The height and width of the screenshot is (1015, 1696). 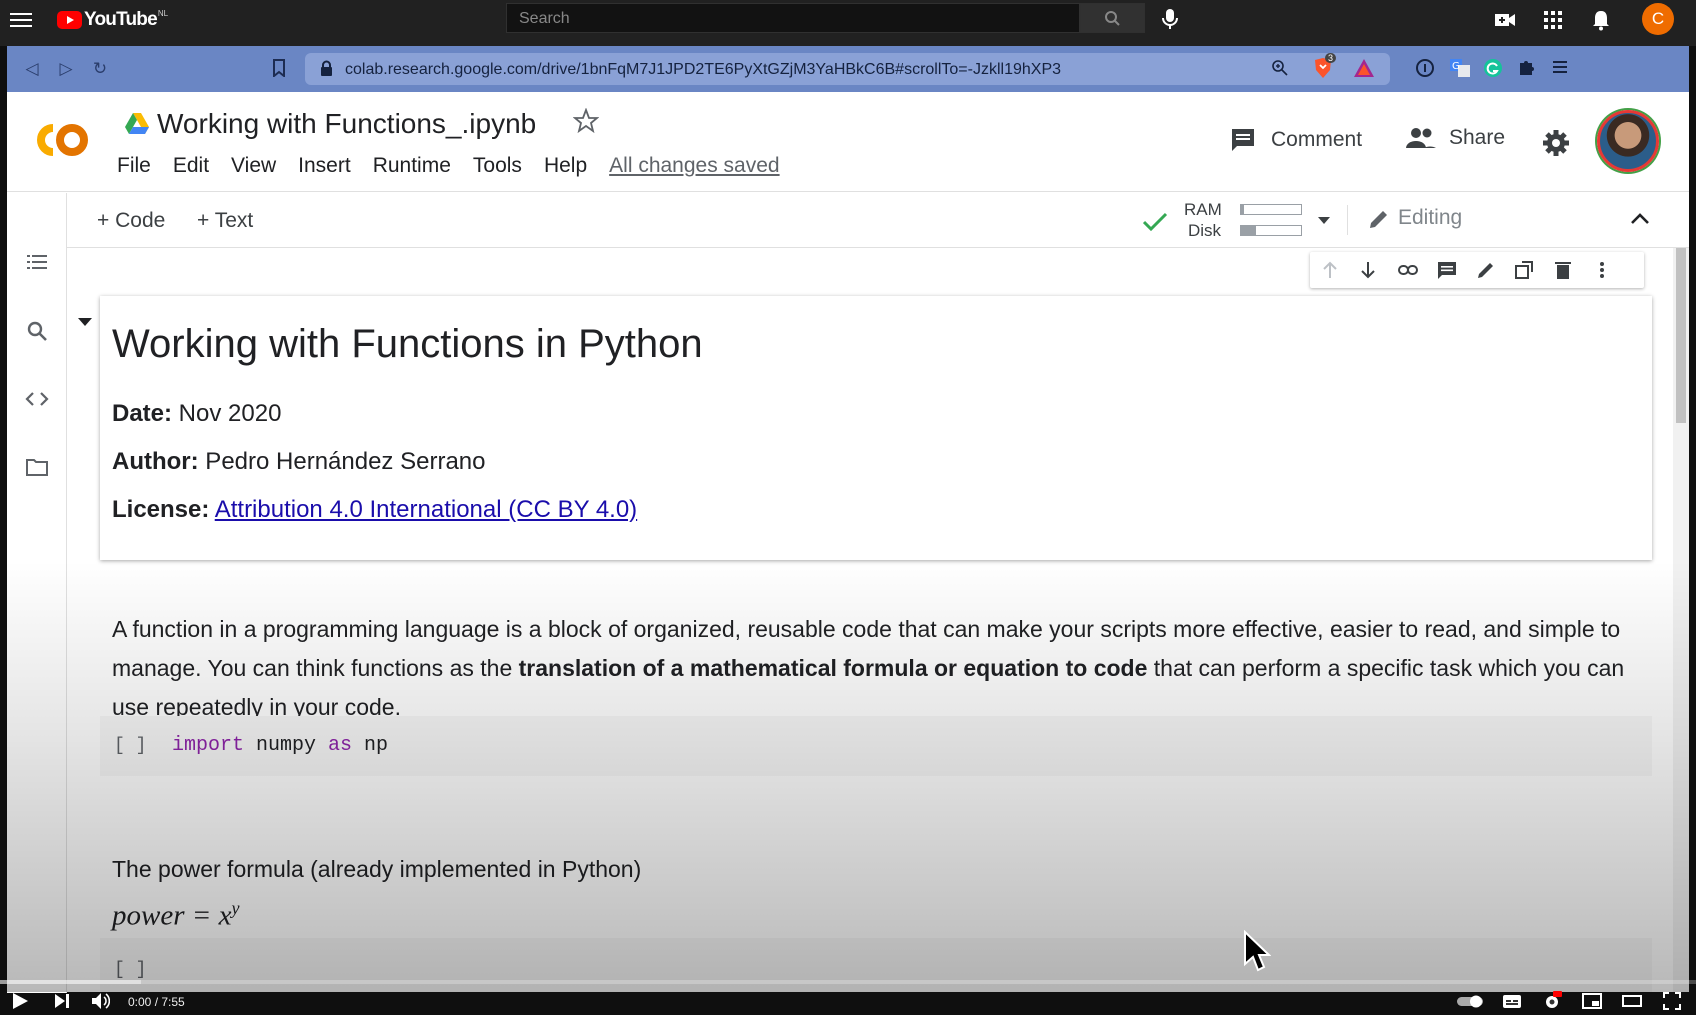 What do you see at coordinates (280, 745) in the screenshot?
I see `code-line: import numpy as np` at bounding box center [280, 745].